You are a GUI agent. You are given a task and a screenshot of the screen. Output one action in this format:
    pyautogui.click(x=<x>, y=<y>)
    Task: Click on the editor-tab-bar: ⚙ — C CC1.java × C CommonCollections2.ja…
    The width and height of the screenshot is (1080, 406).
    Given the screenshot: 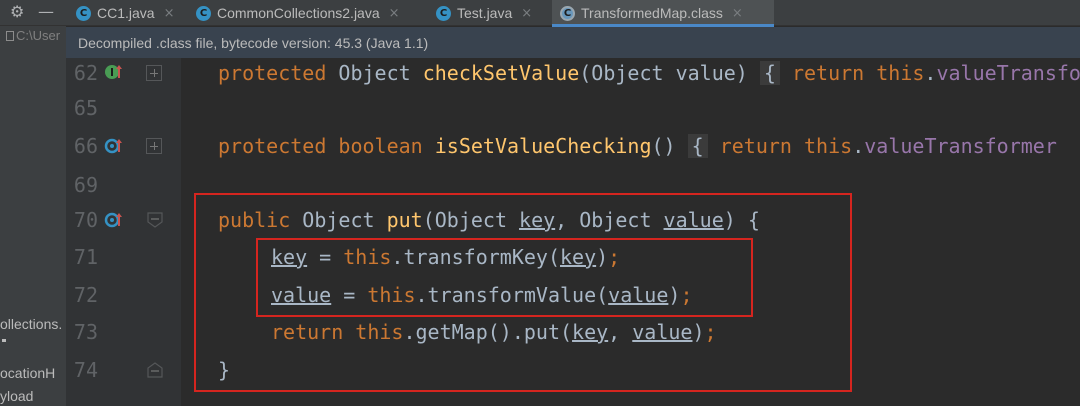 What is the action you would take?
    pyautogui.click(x=540, y=13)
    